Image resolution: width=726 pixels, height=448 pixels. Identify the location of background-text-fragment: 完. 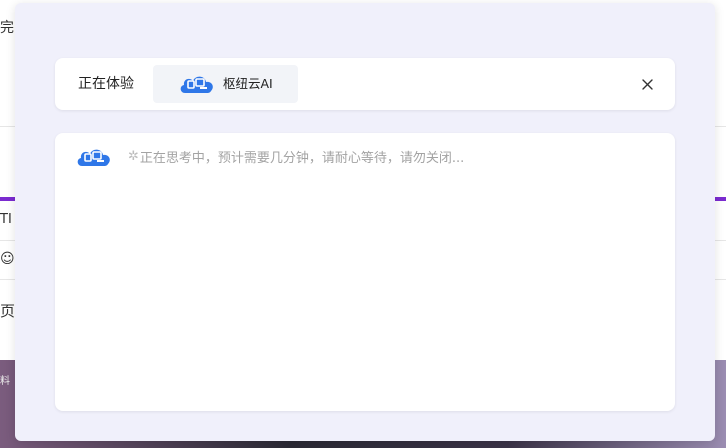
(7, 28).